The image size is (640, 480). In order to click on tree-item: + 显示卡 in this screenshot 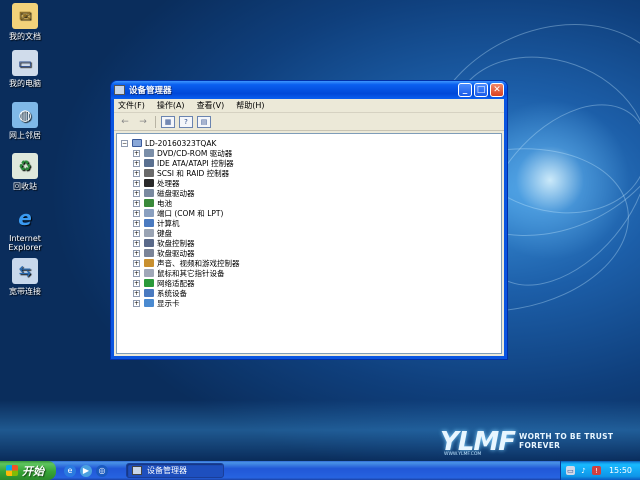, I will do `click(315, 303)`.